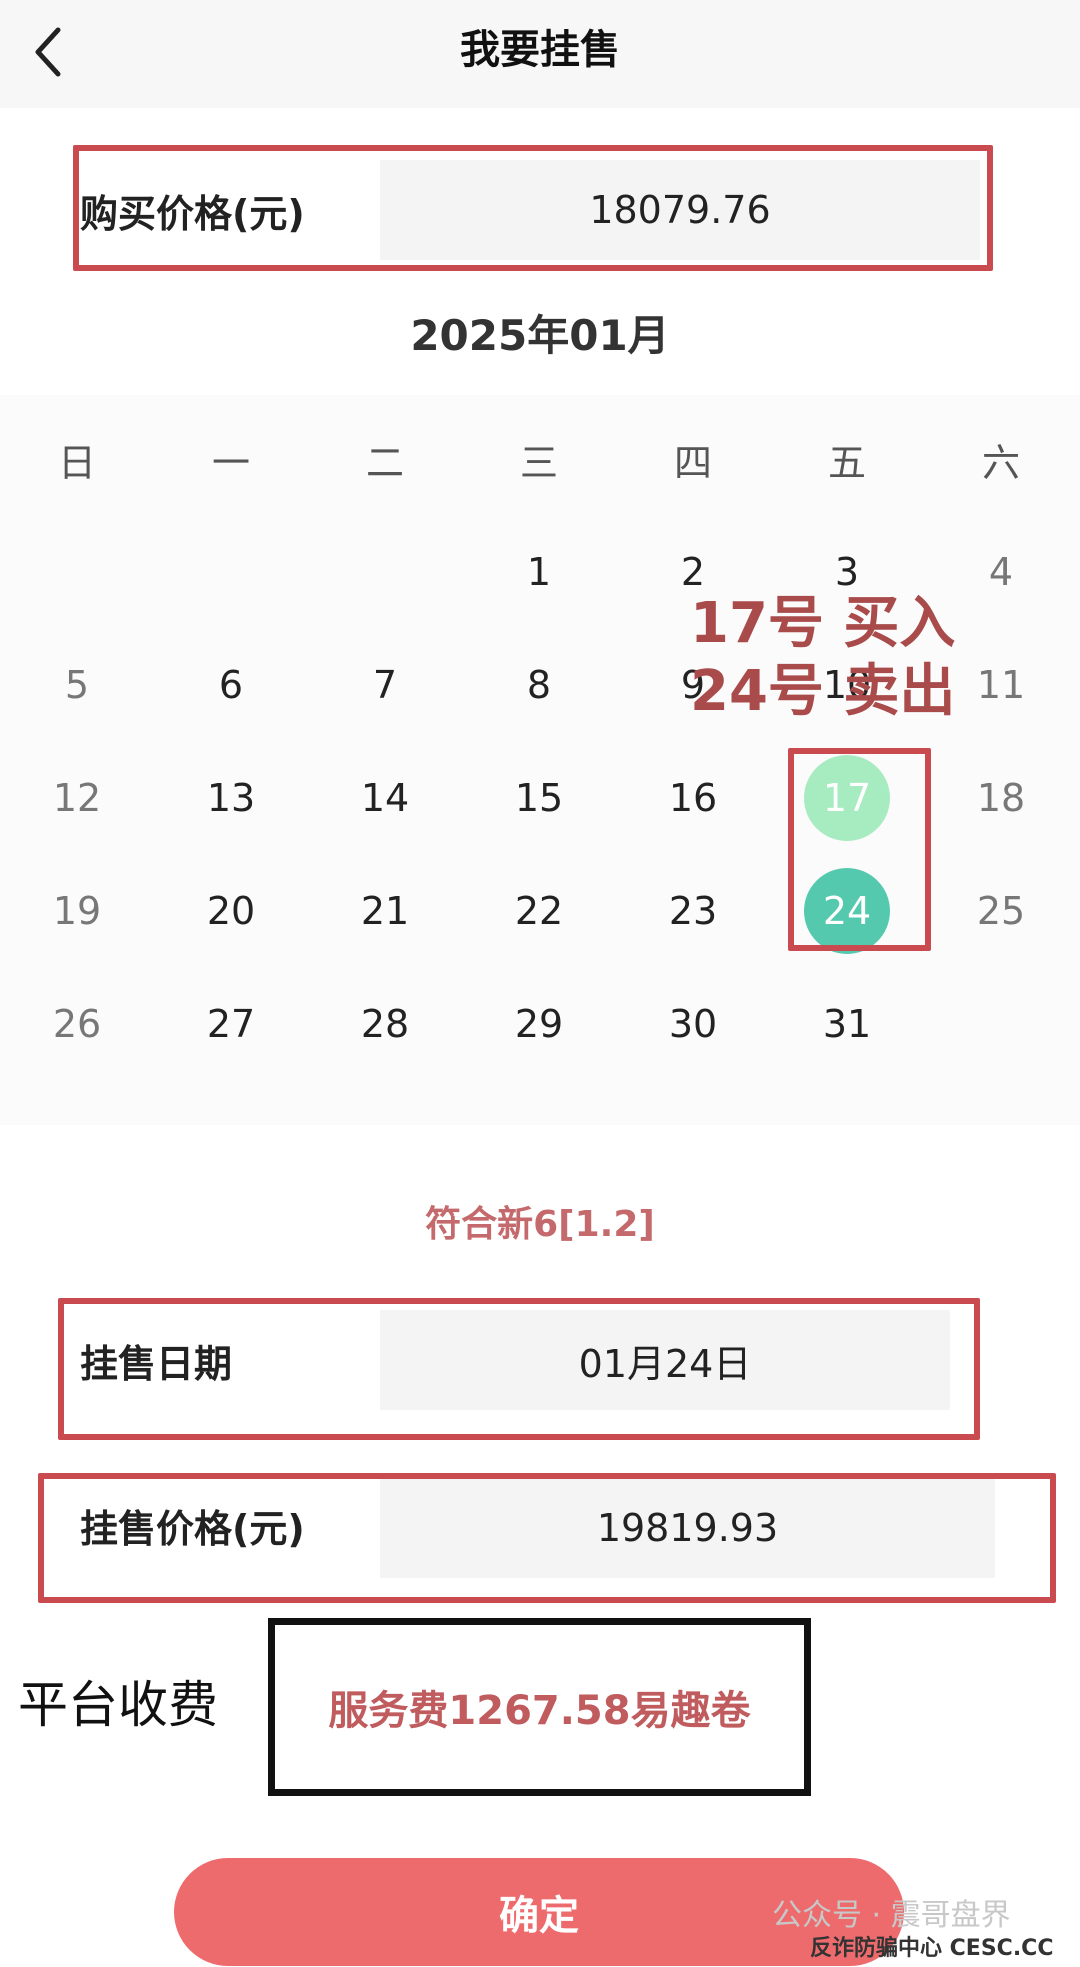 This screenshot has height=1967, width=1080. Describe the element at coordinates (823, 623) in the screenshot. I see `annotation-buy: 17号 买入` at that location.